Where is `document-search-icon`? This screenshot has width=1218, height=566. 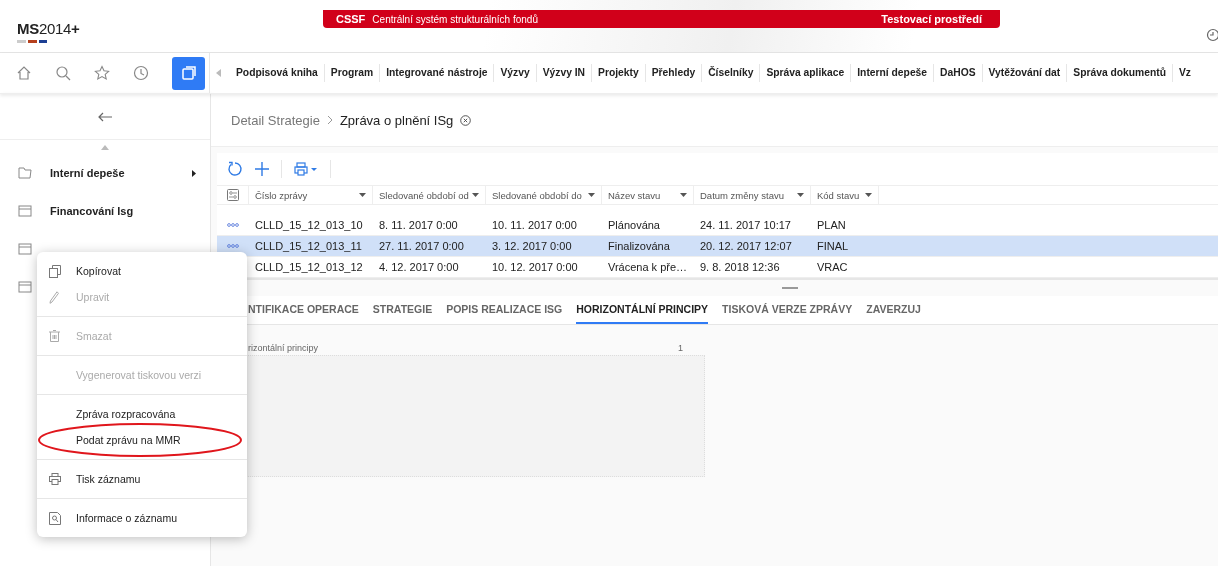 document-search-icon is located at coordinates (55, 518).